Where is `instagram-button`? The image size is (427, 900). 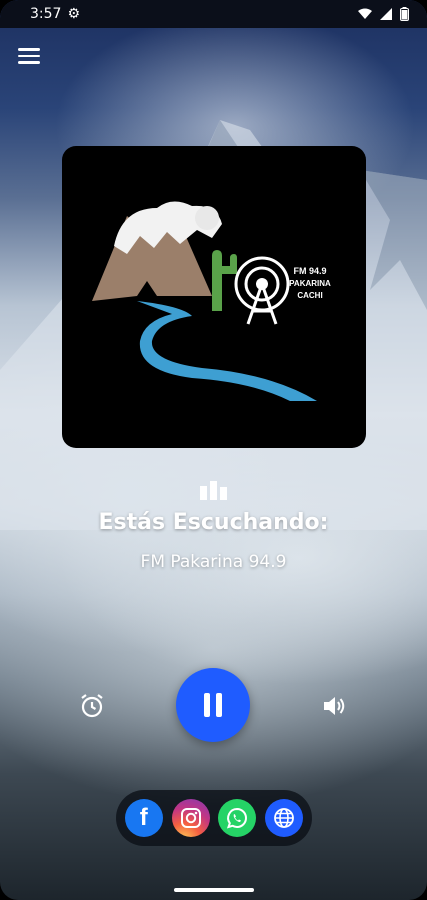 instagram-button is located at coordinates (190, 818).